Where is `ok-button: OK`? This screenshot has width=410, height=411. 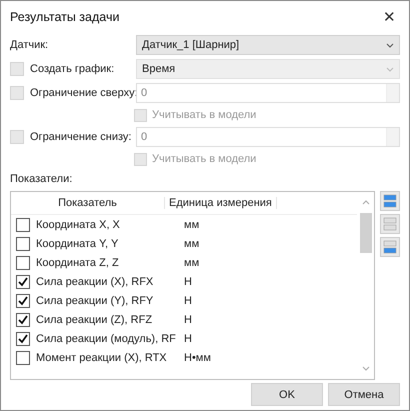
ok-button: OK is located at coordinates (287, 394).